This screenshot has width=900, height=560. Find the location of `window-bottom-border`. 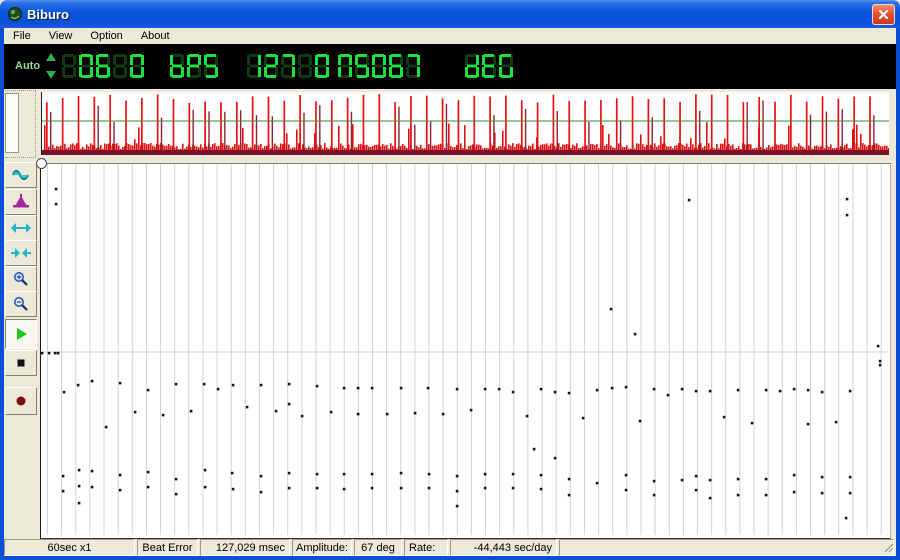

window-bottom-border is located at coordinates (450, 558).